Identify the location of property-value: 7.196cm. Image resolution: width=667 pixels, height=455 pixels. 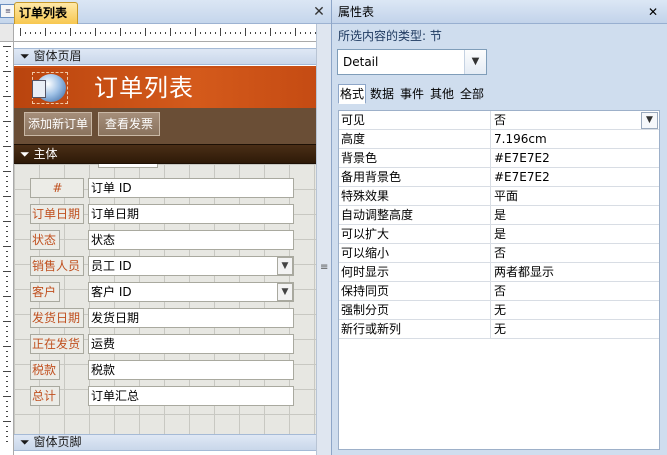
(575, 139).